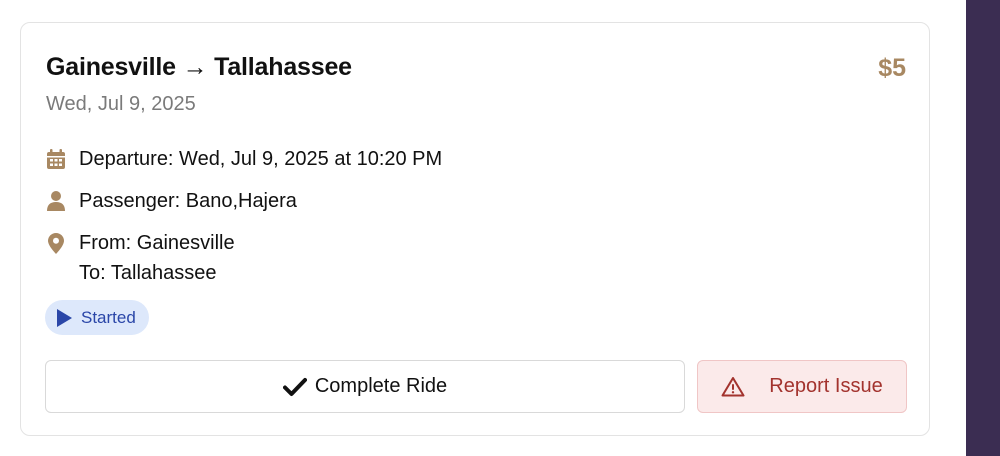  Describe the element at coordinates (826, 386) in the screenshot. I see `report-issue-label: Report Issue` at that location.